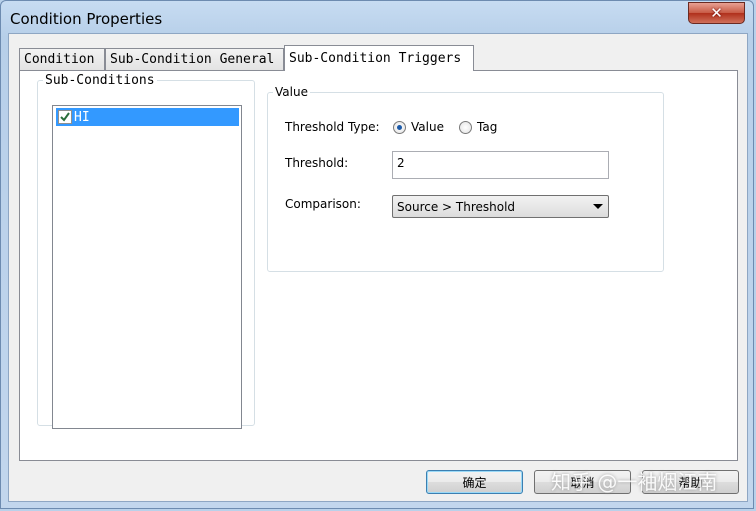 Image resolution: width=756 pixels, height=511 pixels. I want to click on comparison-select: Source > Threshold, so click(500, 206).